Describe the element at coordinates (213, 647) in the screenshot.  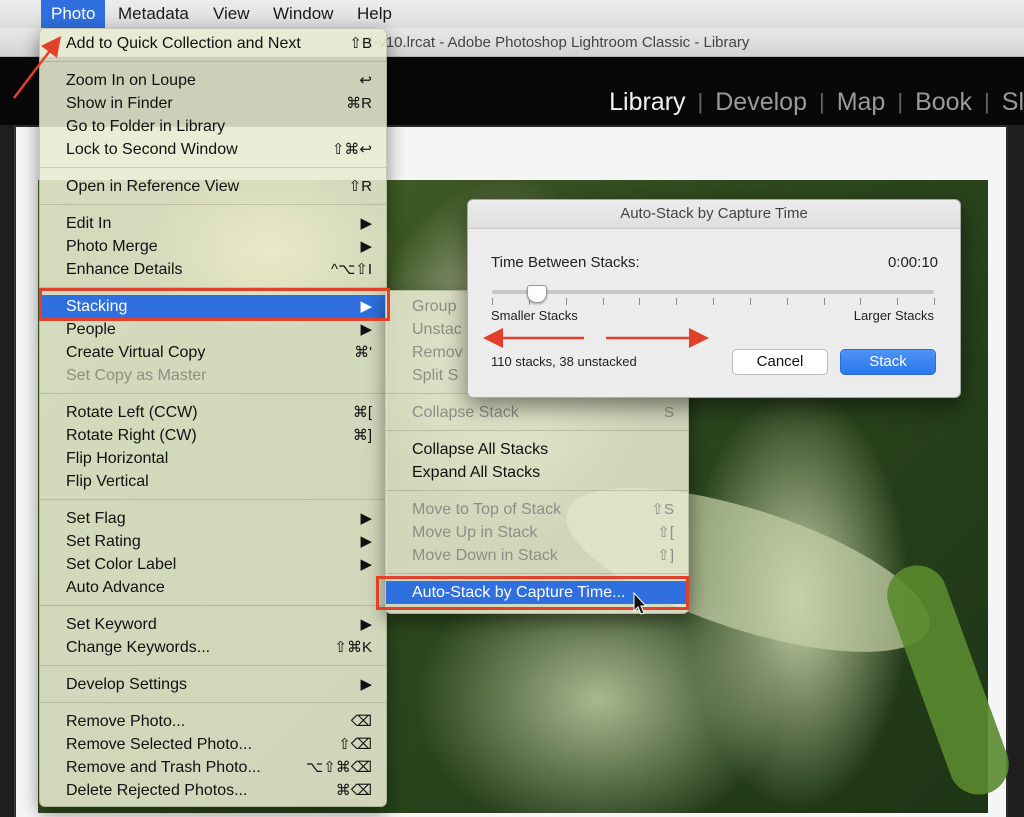
I see `menu-item-change-keywords: Change Keywords... ⇧⌘K` at that location.